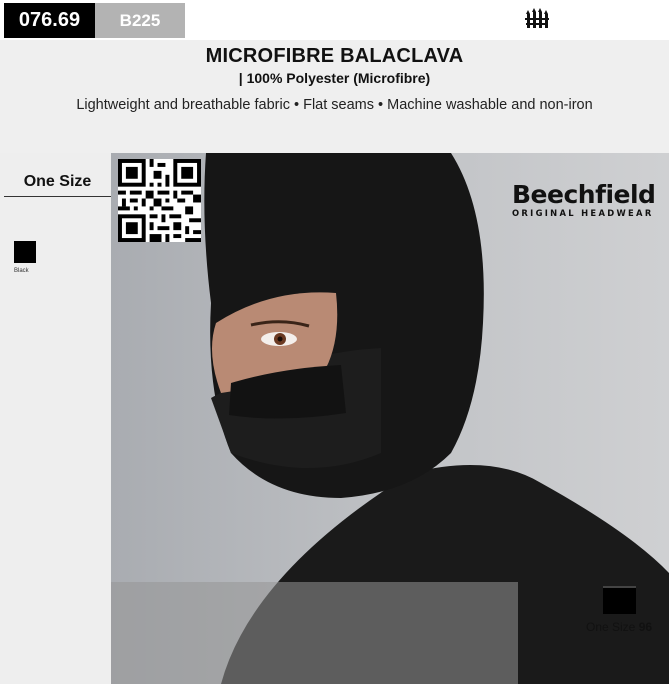  I want to click on sku-badge: B225, so click(140, 20).